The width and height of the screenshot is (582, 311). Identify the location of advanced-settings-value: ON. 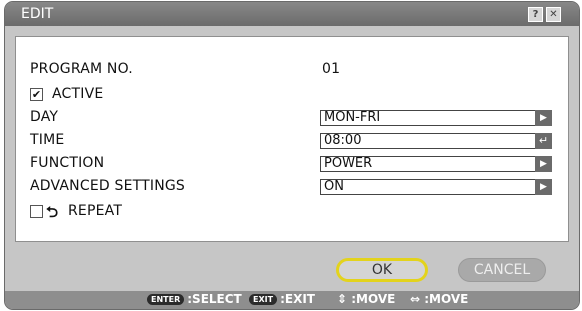
(334, 186).